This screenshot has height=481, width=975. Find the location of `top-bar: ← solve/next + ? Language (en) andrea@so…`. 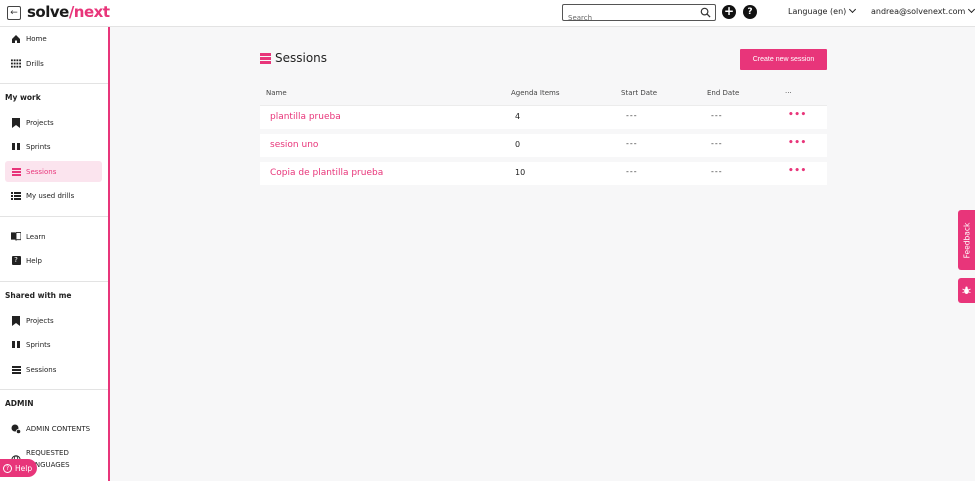

top-bar: ← solve/next + ? Language (en) andrea@so… is located at coordinates (487, 13).